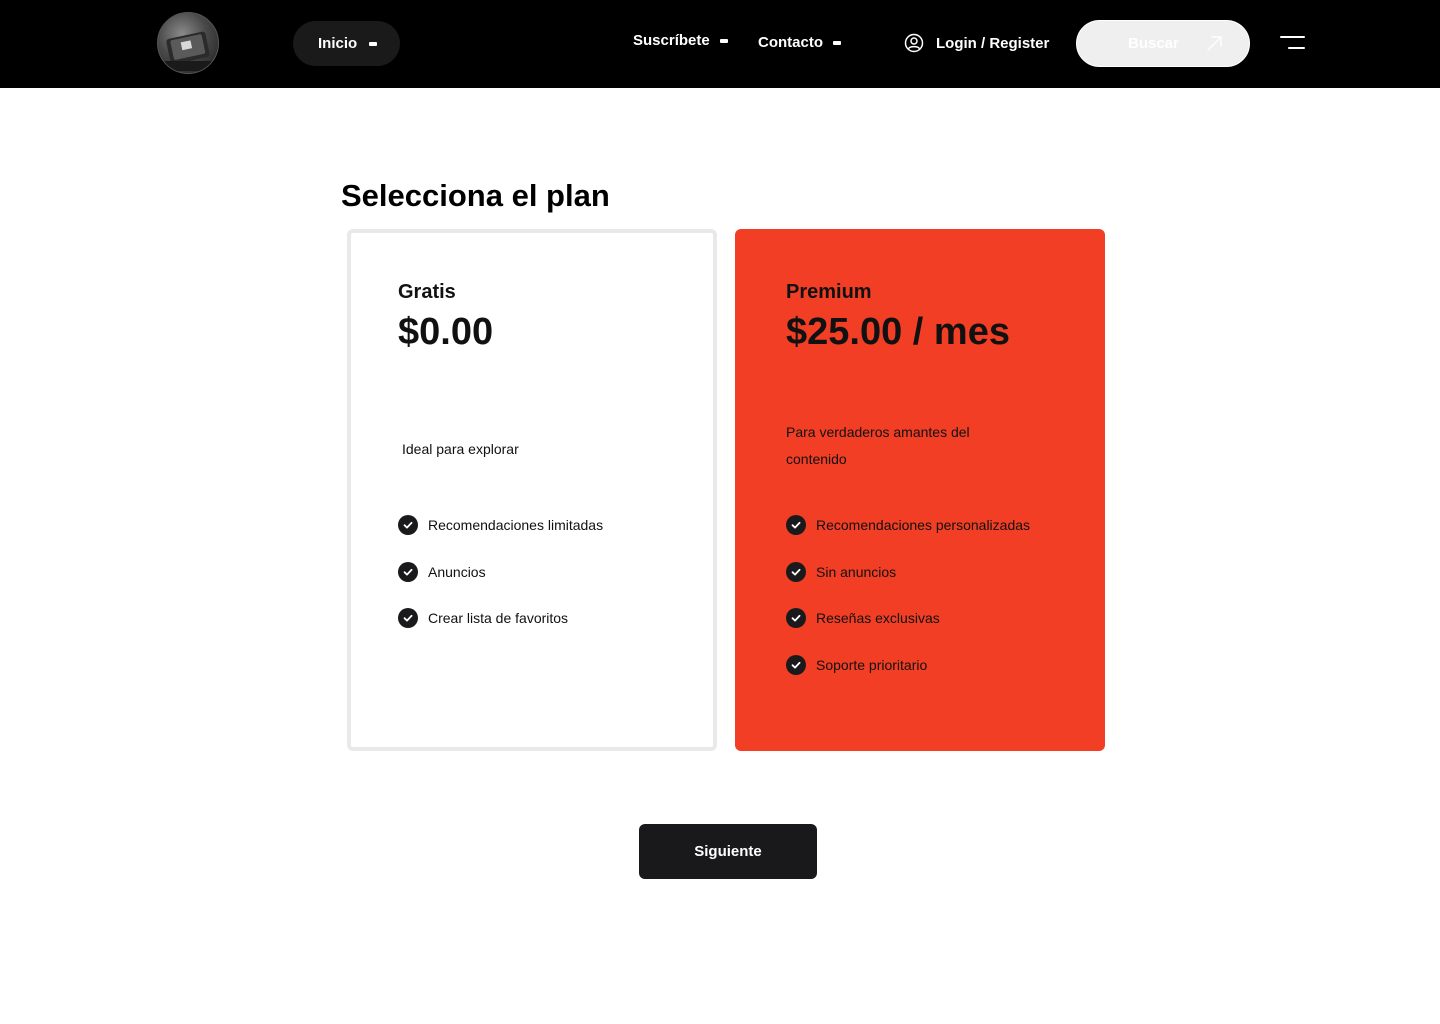  What do you see at coordinates (829, 292) in the screenshot?
I see `plan-name: Premium` at bounding box center [829, 292].